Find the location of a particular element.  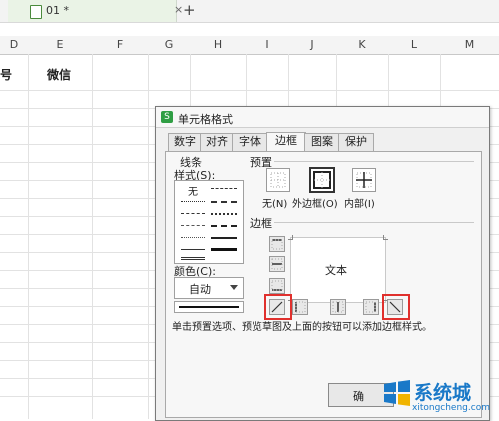

middle-vertical-border-icon is located at coordinates (338, 307).